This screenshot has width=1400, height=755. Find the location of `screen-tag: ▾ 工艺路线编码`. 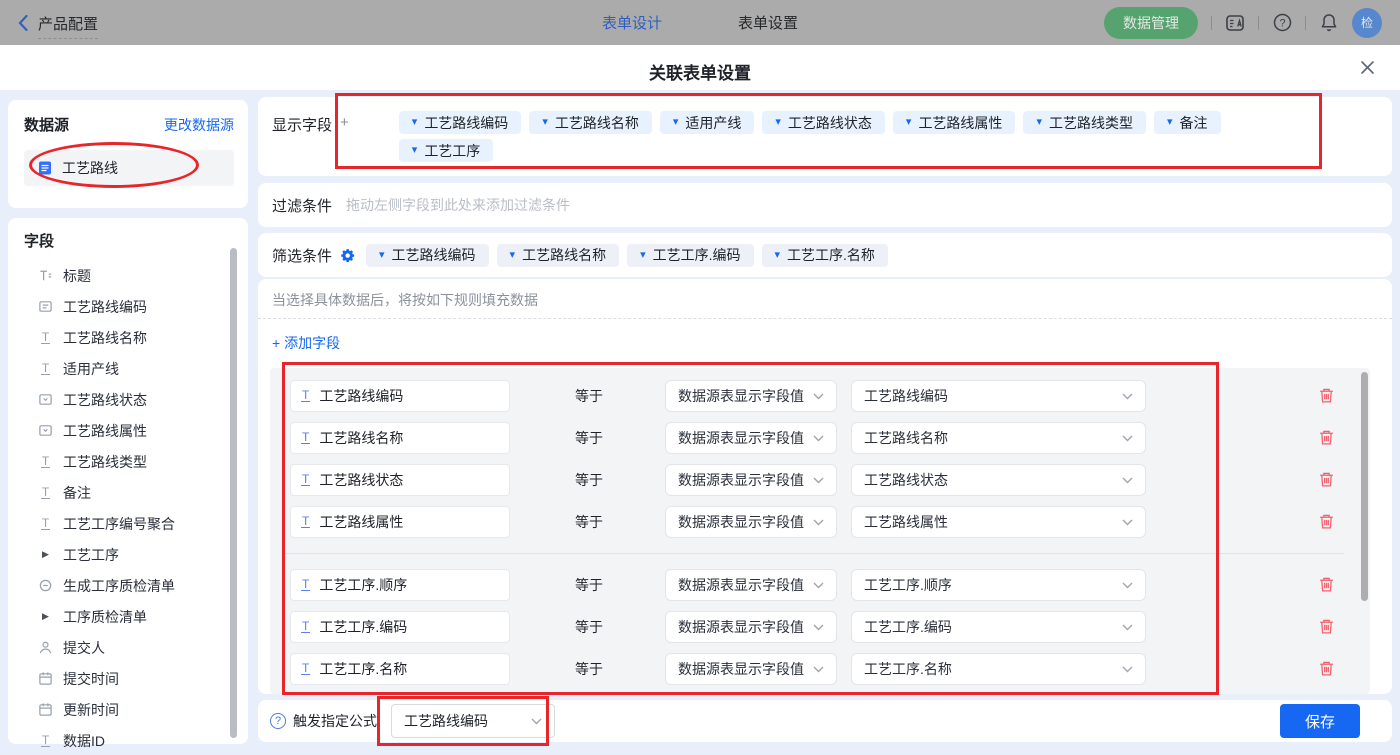

screen-tag: ▾ 工艺路线编码 is located at coordinates (427, 255).